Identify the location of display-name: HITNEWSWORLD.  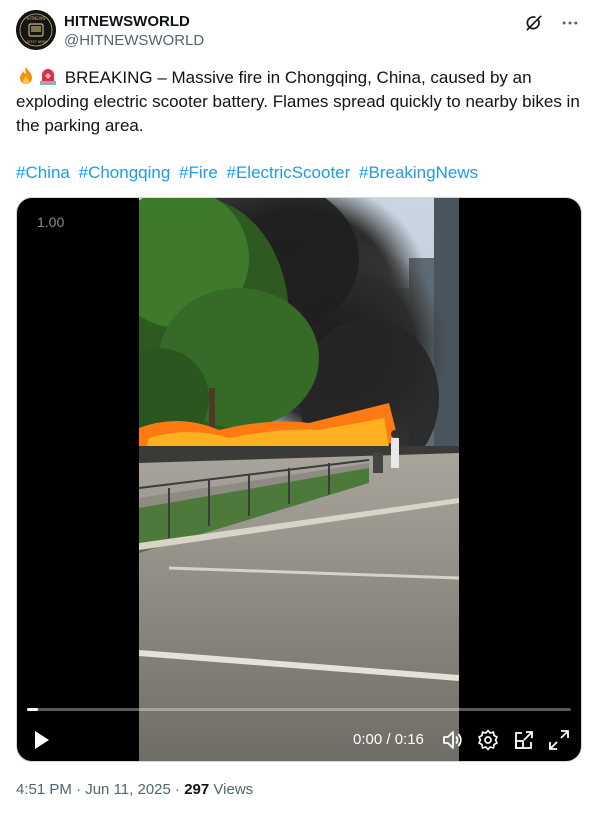
(134, 21).